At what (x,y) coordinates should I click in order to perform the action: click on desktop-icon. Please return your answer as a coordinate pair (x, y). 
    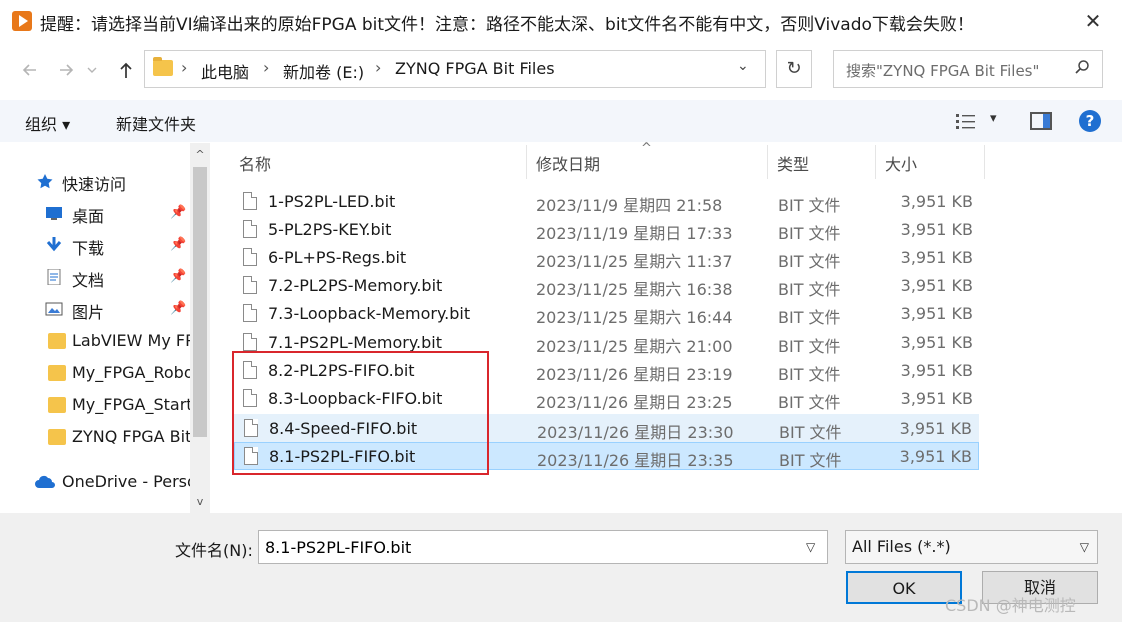
    Looking at the image, I should click on (54, 213).